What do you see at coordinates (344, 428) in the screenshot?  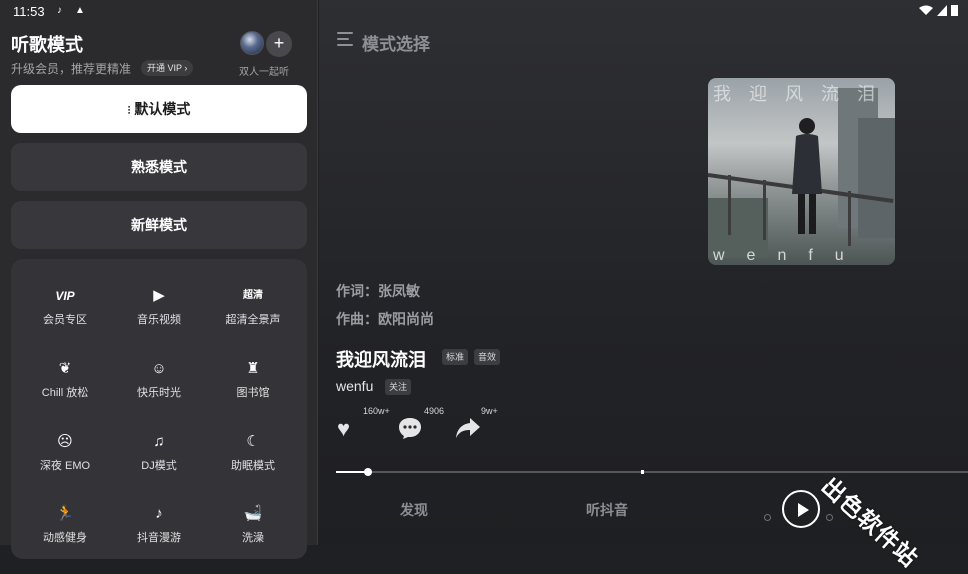 I see `heart-icon: ♥` at bounding box center [344, 428].